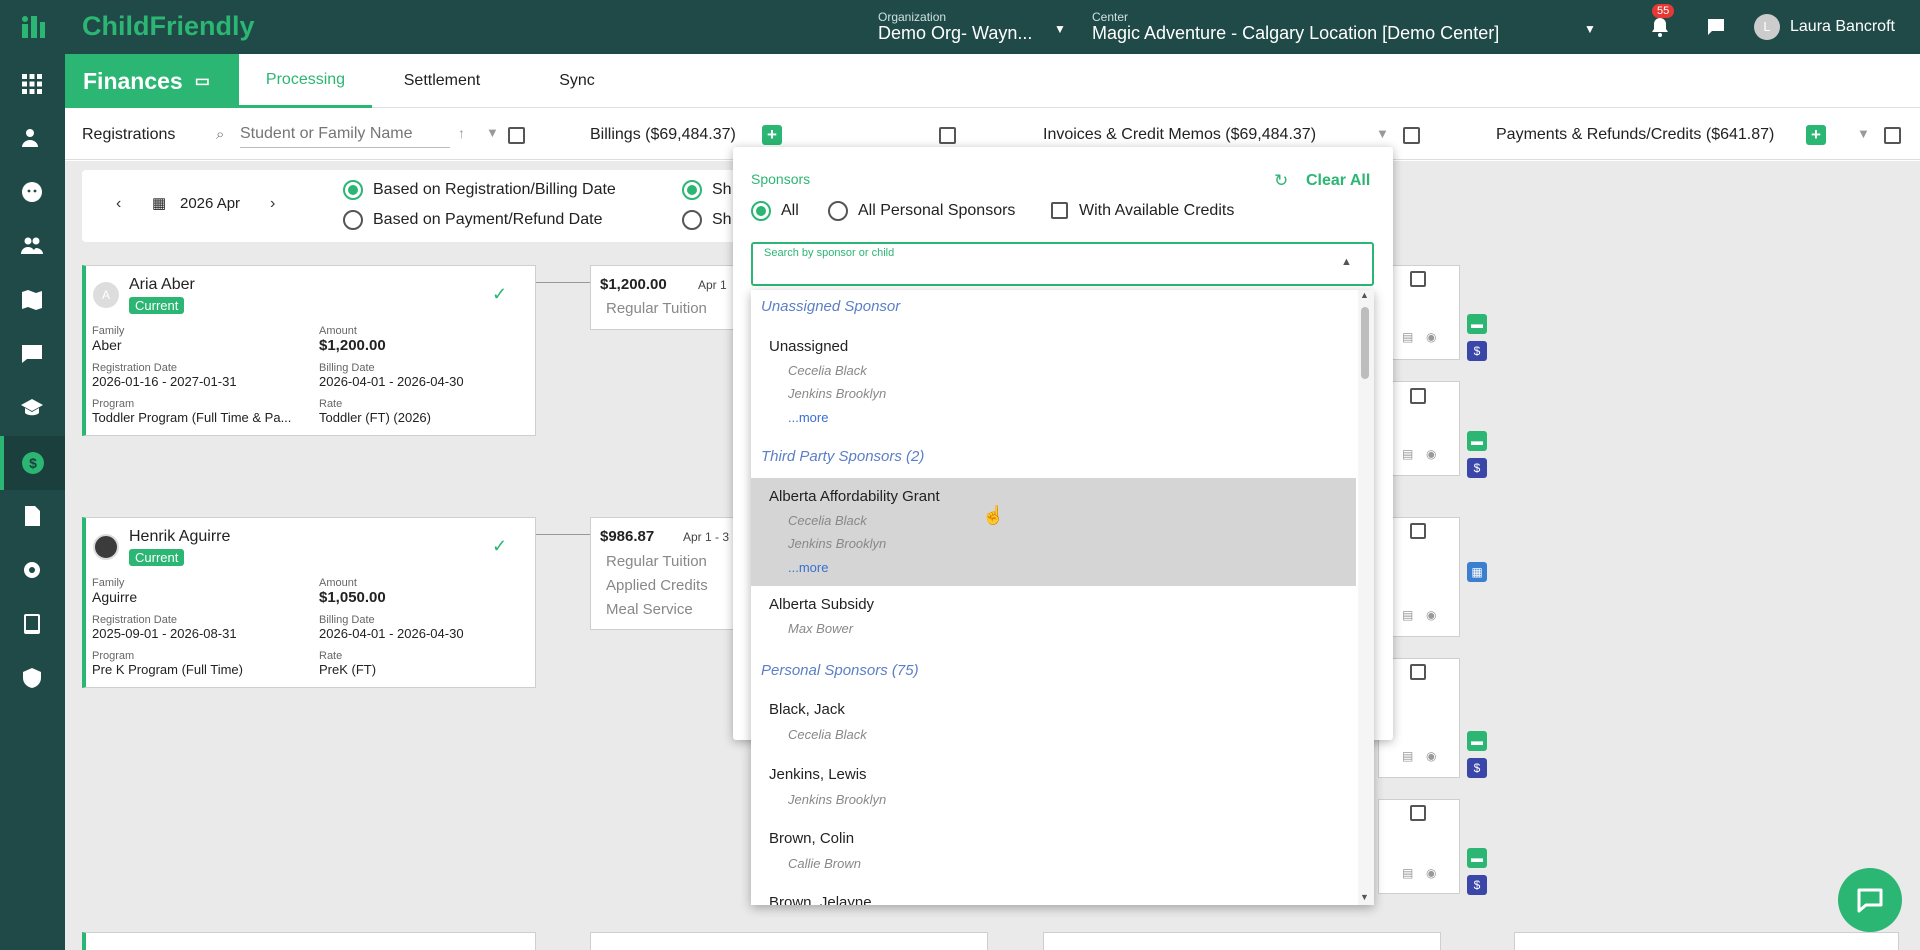 This screenshot has height=950, width=1920. I want to click on app-logo: ChildFriendly, so click(168, 26).